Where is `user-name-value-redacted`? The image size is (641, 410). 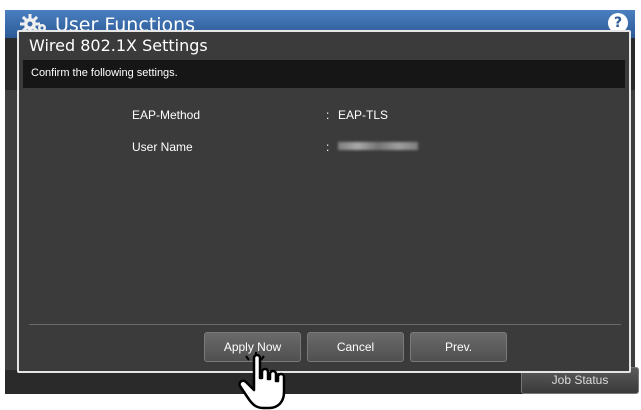
user-name-value-redacted is located at coordinates (378, 146).